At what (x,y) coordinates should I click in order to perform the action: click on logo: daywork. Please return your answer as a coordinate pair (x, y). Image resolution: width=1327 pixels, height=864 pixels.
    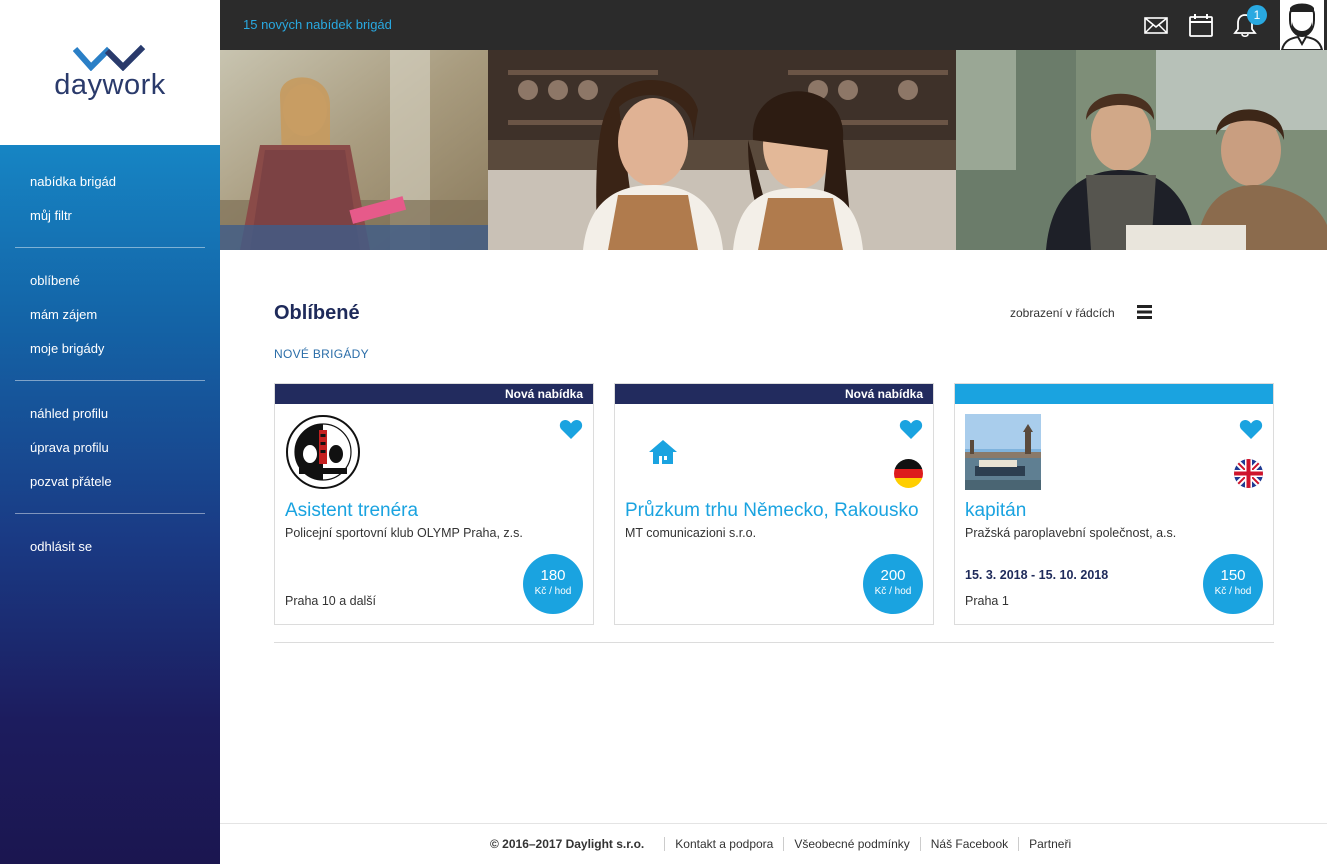
    Looking at the image, I should click on (110, 72).